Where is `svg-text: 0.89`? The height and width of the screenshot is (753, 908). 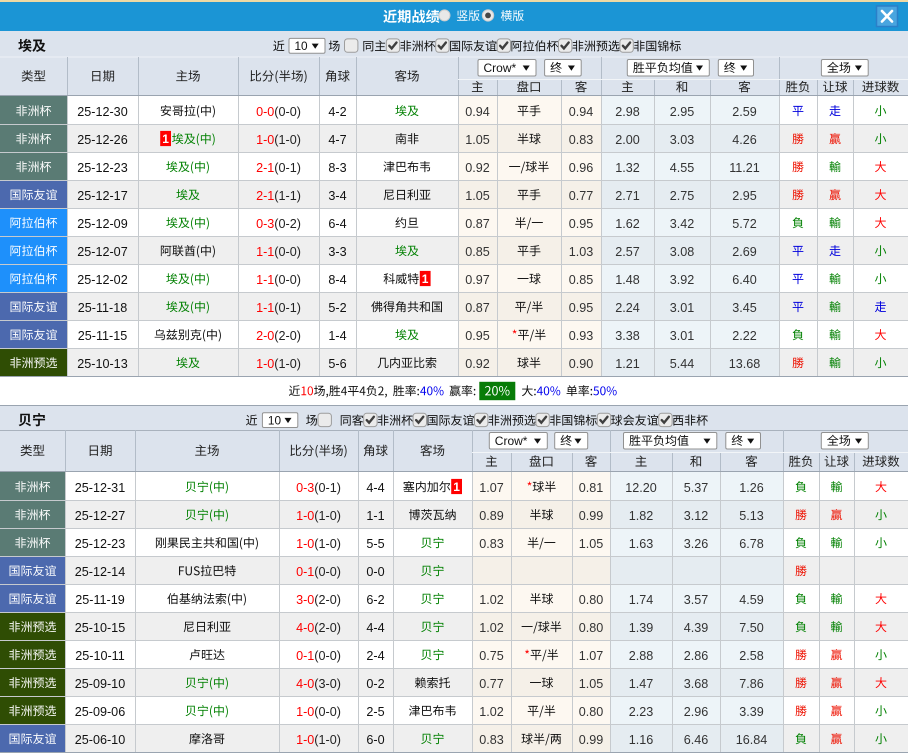
svg-text: 0.89 is located at coordinates (491, 516).